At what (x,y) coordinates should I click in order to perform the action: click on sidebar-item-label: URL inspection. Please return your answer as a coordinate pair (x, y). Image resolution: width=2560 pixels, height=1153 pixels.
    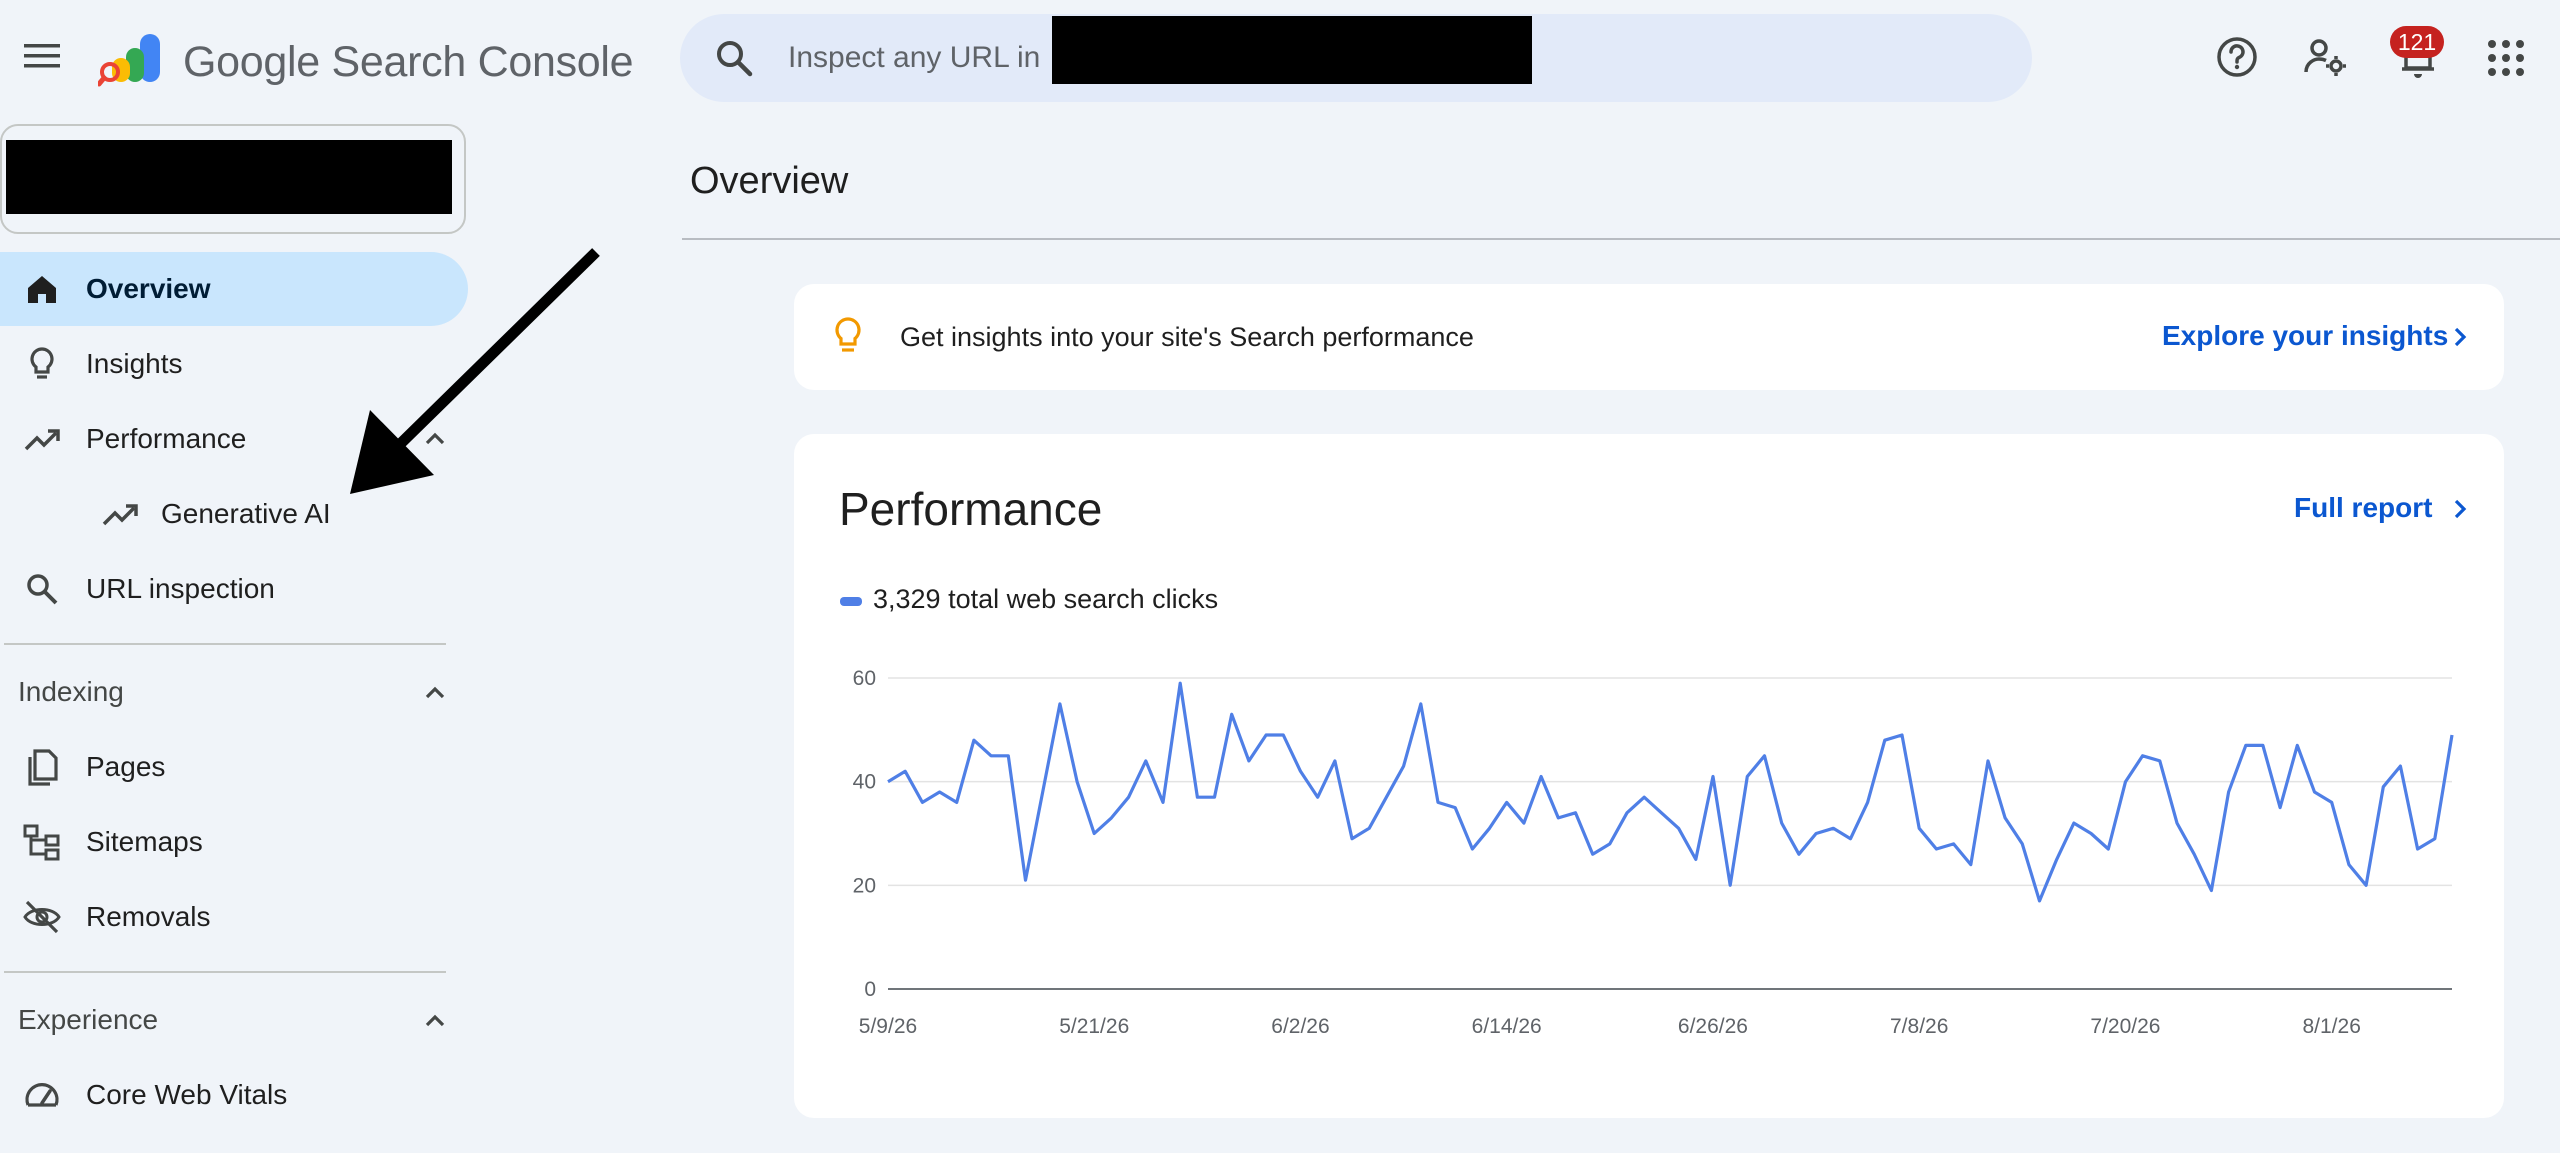
    Looking at the image, I should click on (180, 588).